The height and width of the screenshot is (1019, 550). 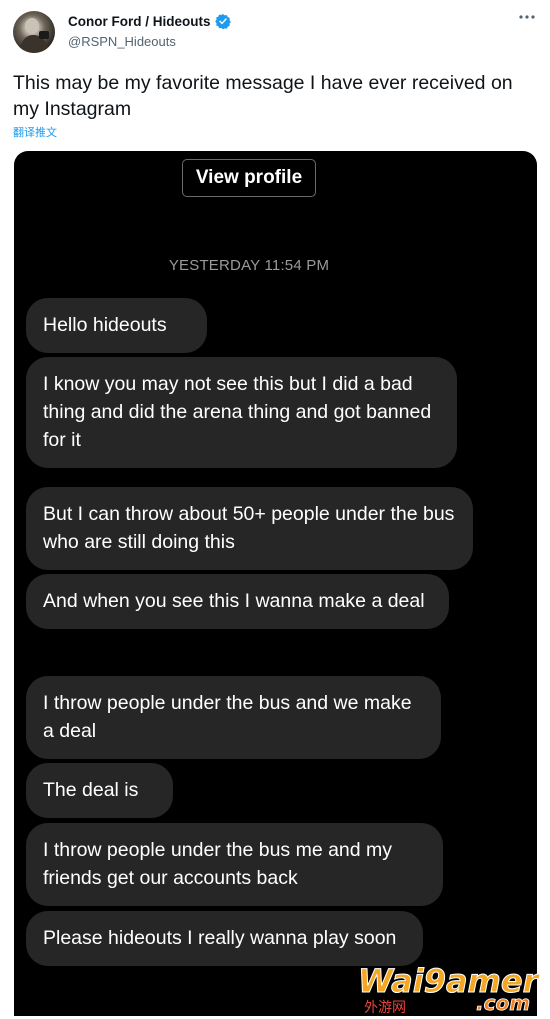 I want to click on site-watermark-logo: Wai9amer .com 外游网, so click(x=449, y=987).